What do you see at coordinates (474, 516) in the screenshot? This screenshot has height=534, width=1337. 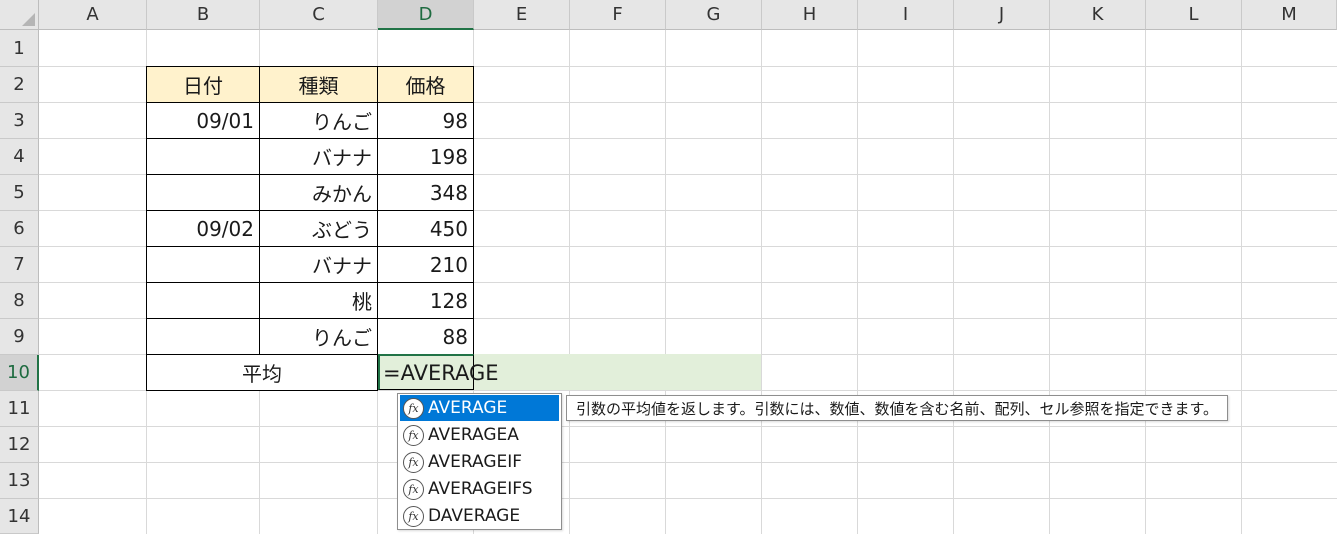 I see `autocomplete-item-label: DAVERAGE` at bounding box center [474, 516].